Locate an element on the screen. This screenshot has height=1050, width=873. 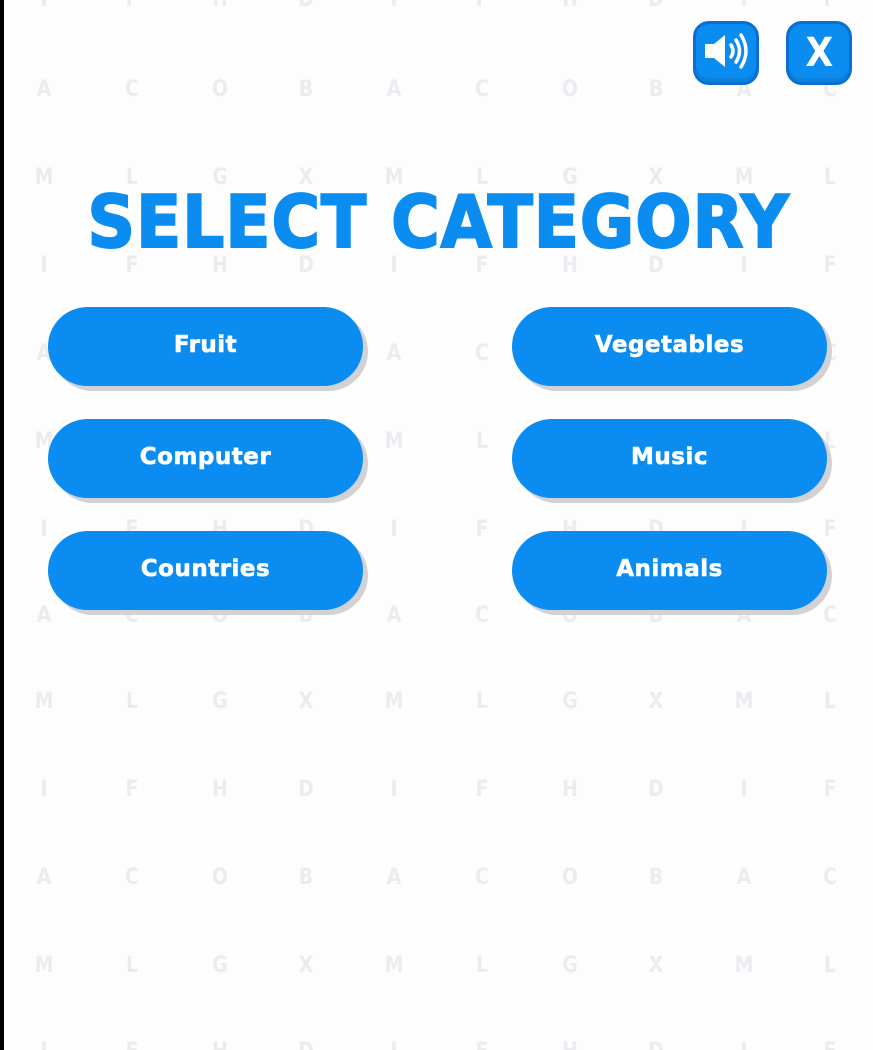
category-label: Computer is located at coordinates (205, 456).